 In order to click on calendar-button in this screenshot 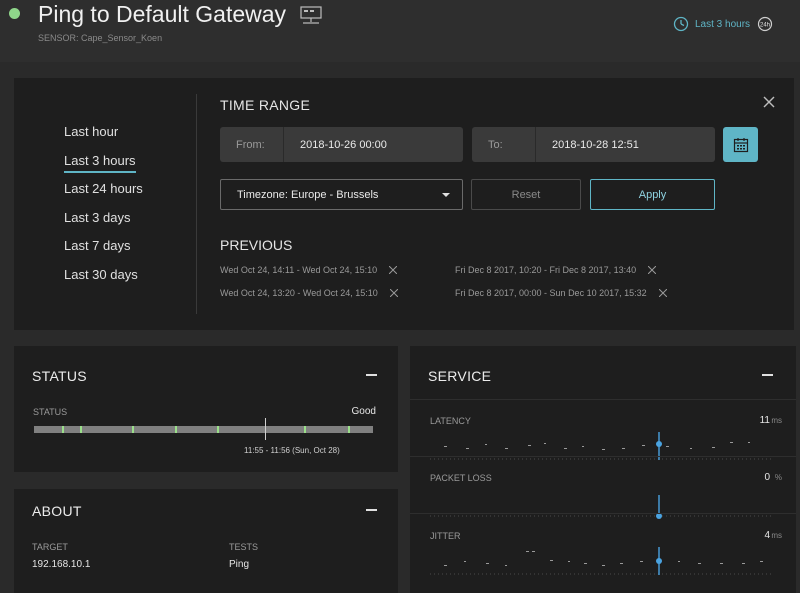, I will do `click(740, 144)`.